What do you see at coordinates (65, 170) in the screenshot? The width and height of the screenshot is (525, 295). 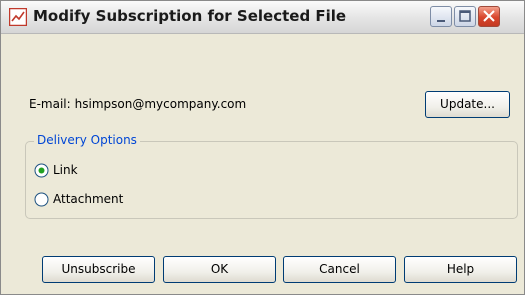 I see `radio-link-label: Link` at bounding box center [65, 170].